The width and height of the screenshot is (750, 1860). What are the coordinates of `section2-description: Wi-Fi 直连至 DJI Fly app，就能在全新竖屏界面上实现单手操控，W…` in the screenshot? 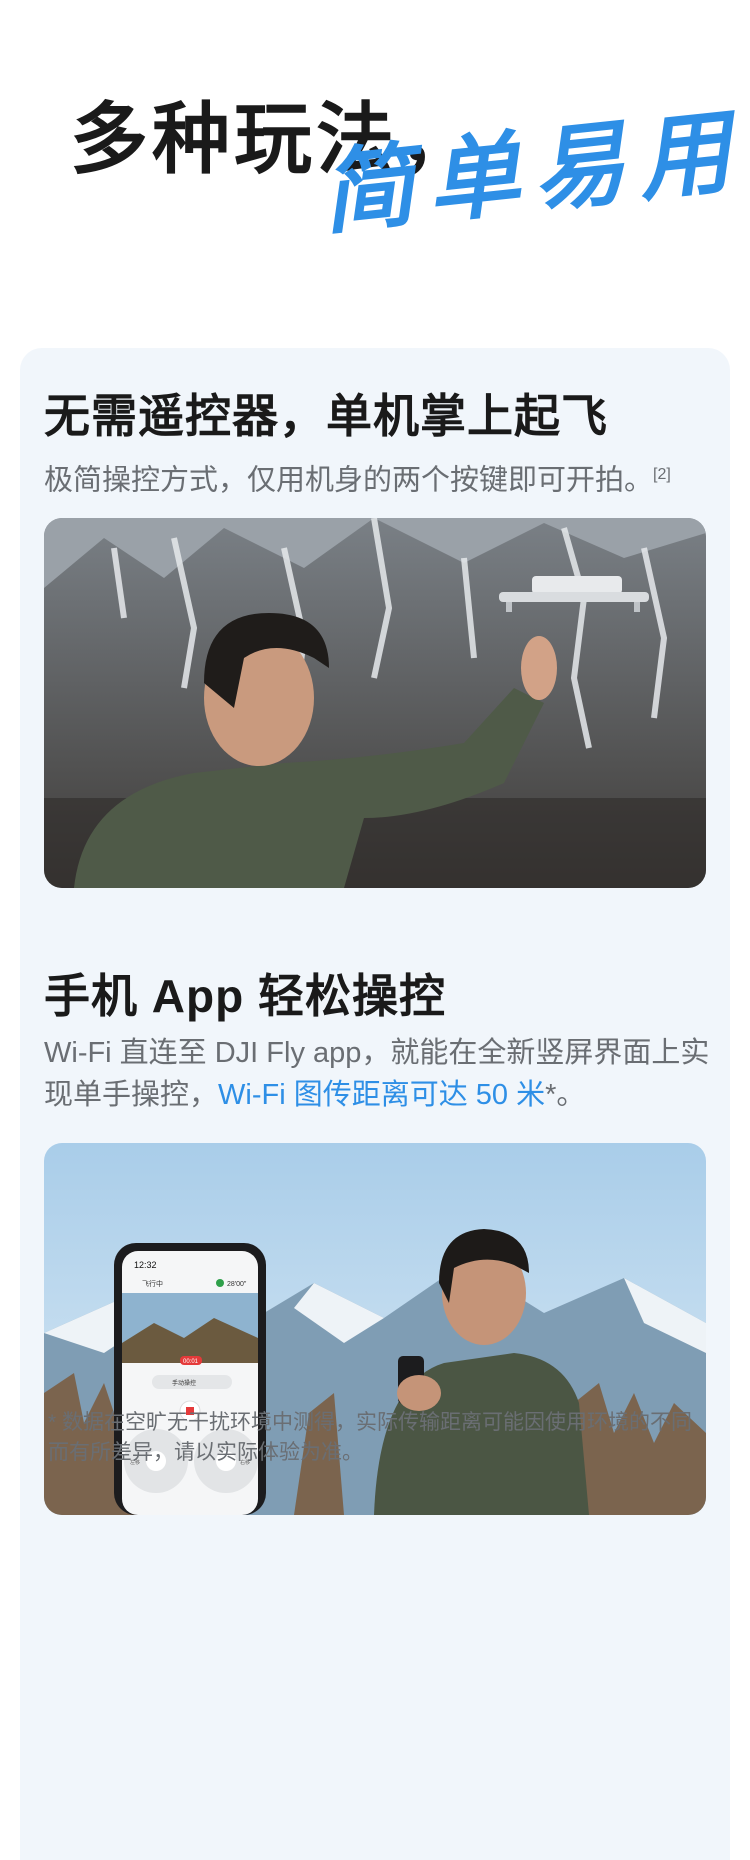 It's located at (379, 1074).